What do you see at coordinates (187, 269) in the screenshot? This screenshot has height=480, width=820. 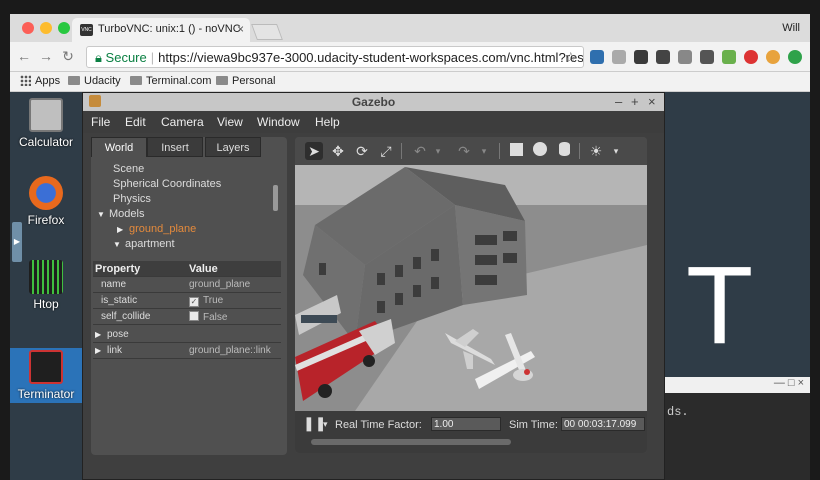 I see `properties-header: Property Value` at bounding box center [187, 269].